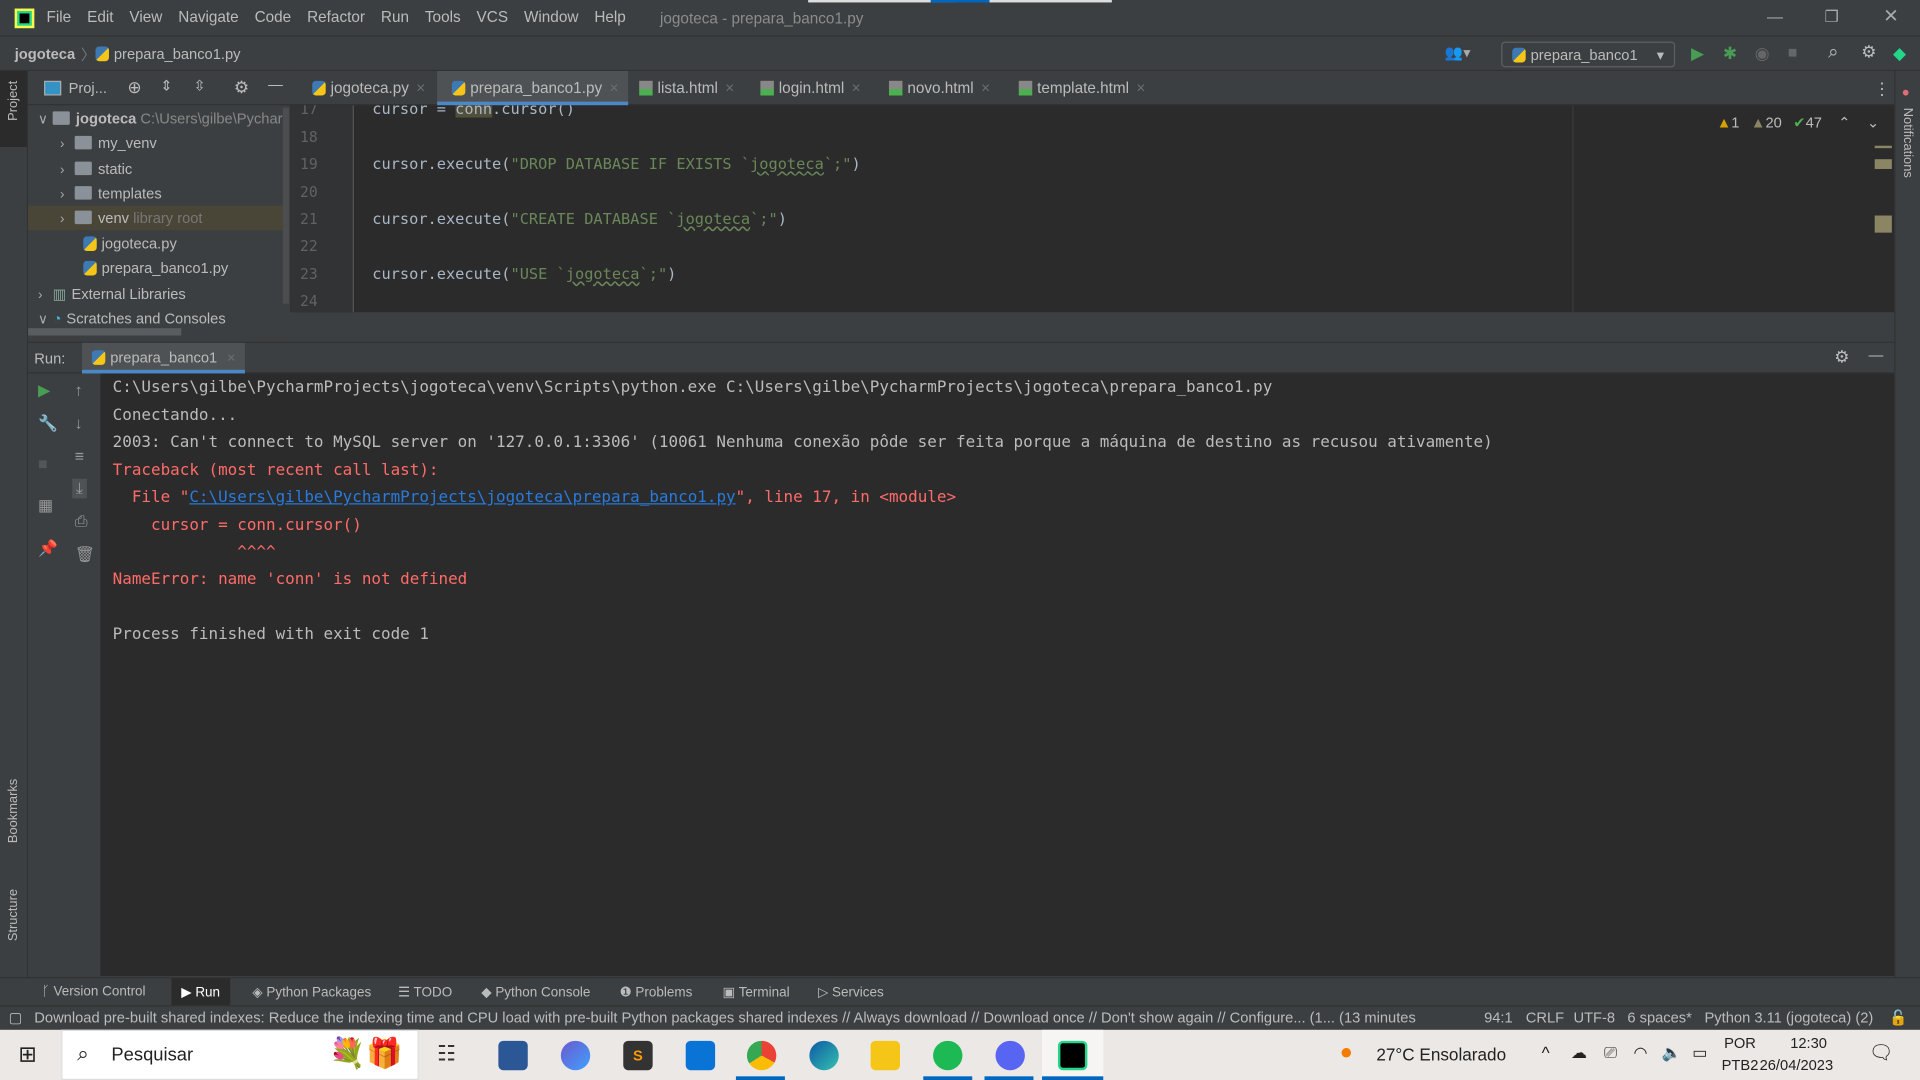 This screenshot has height=1080, width=1920. I want to click on run-tab-prepara-banco1: prepara_banco1 ×, so click(164, 358).